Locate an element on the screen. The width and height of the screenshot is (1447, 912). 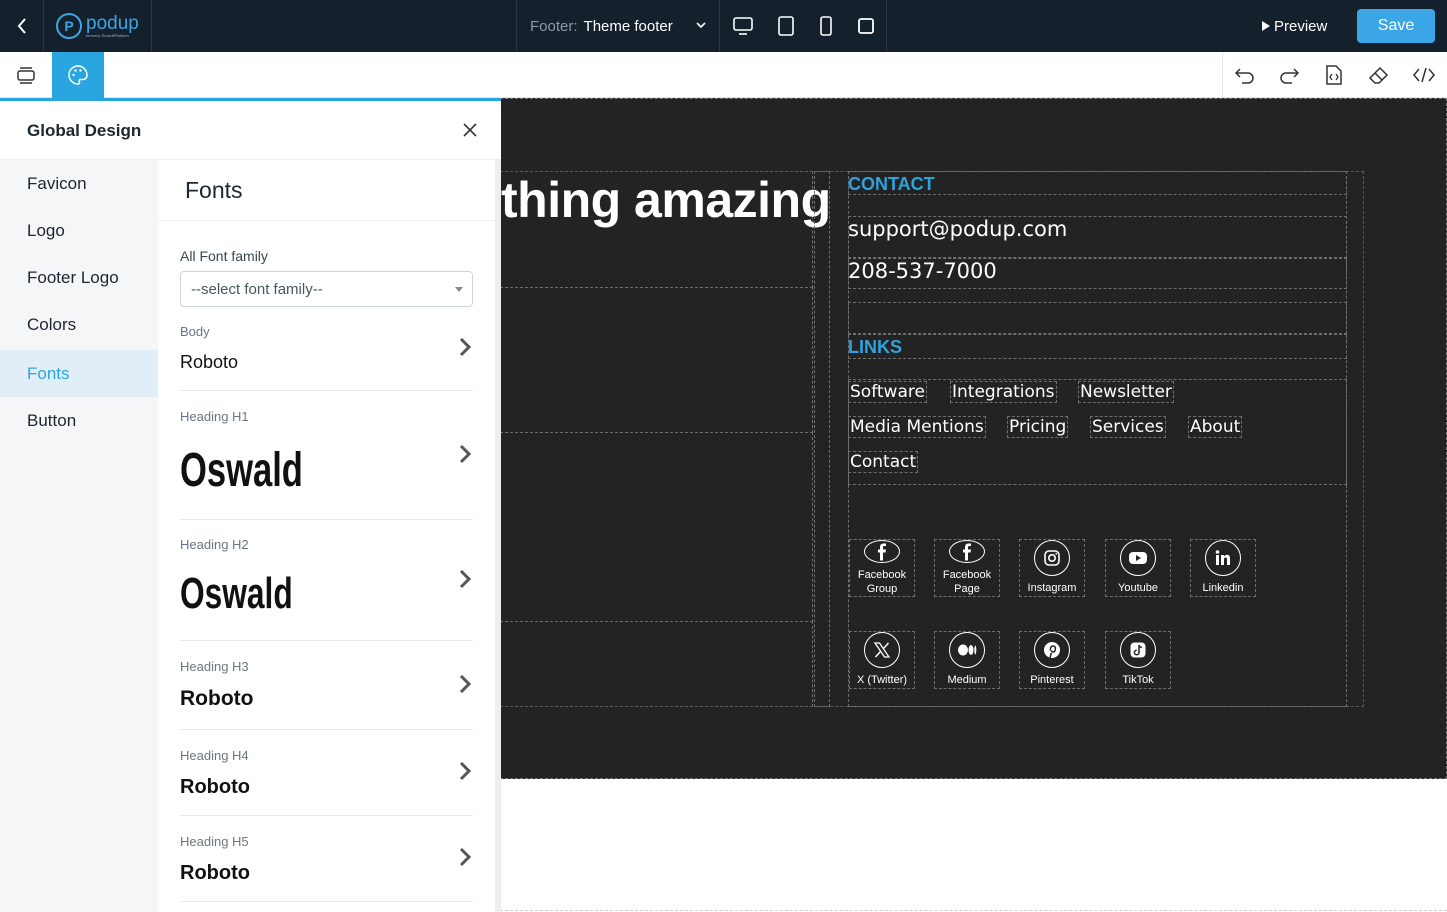
all-font-select: --select font family-- is located at coordinates (326, 289).